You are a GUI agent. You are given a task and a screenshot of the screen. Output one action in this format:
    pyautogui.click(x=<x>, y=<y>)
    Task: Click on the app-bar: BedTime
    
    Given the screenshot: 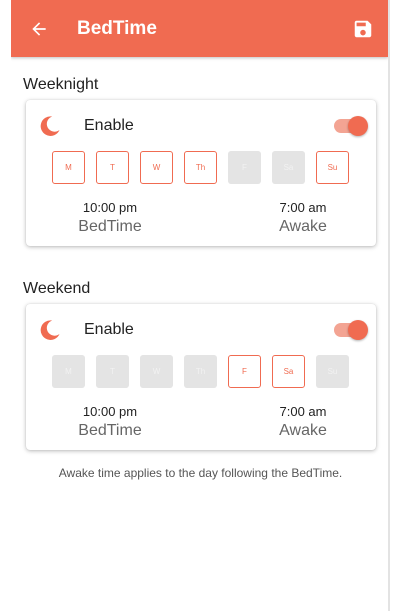 What is the action you would take?
    pyautogui.click(x=199, y=28)
    